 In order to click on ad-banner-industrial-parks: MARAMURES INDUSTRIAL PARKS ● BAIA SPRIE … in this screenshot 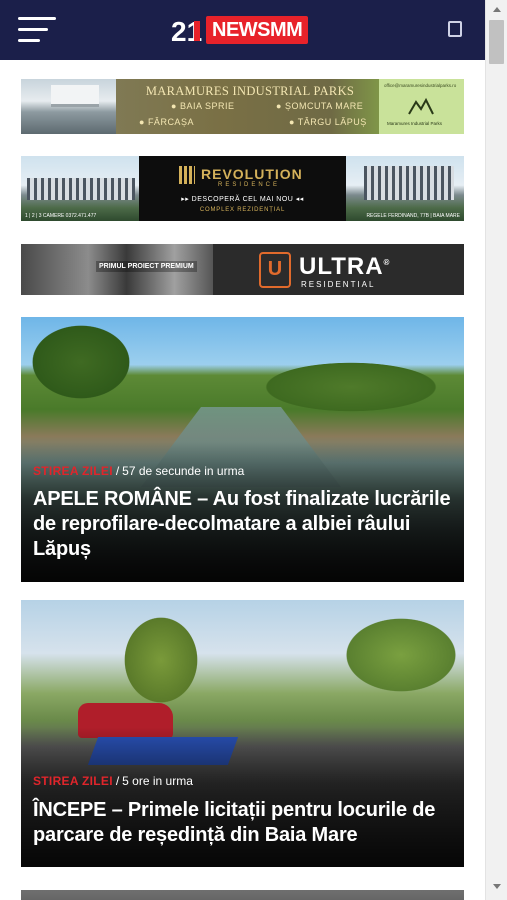, I will do `click(242, 106)`.